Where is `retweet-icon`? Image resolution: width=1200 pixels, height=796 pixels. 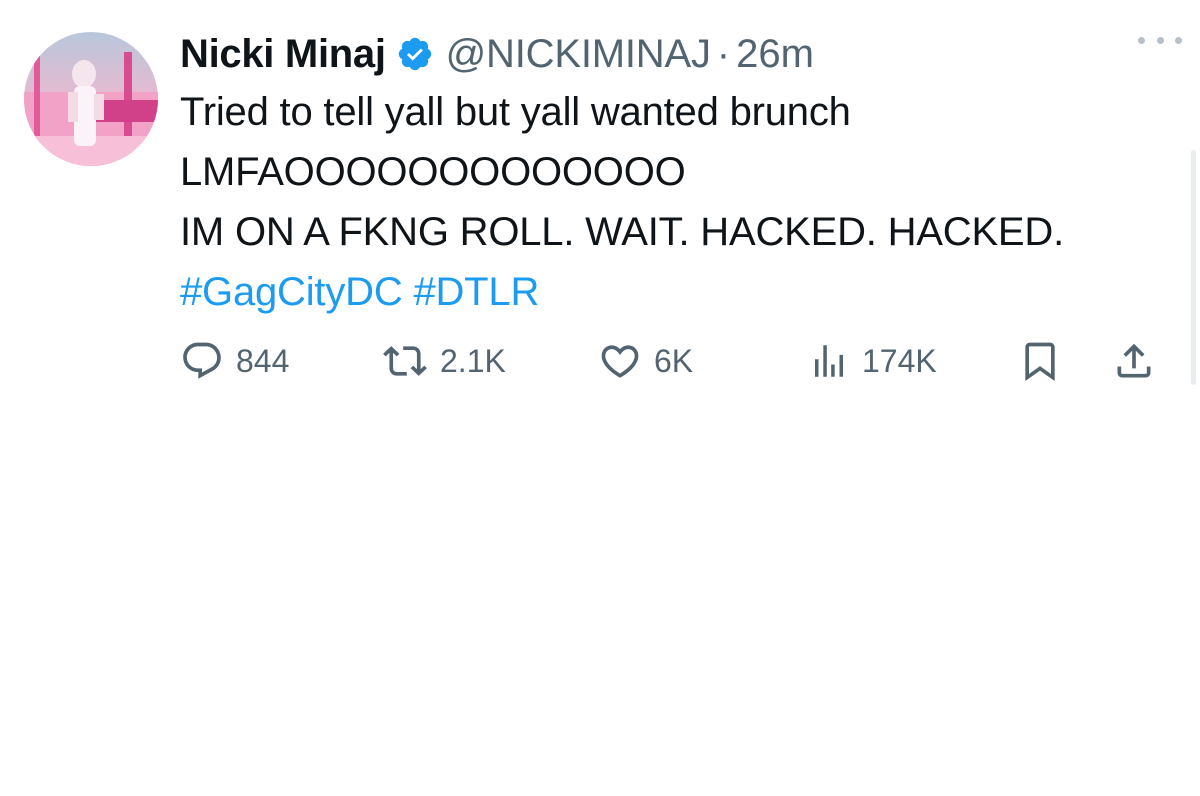
retweet-icon is located at coordinates (405, 361).